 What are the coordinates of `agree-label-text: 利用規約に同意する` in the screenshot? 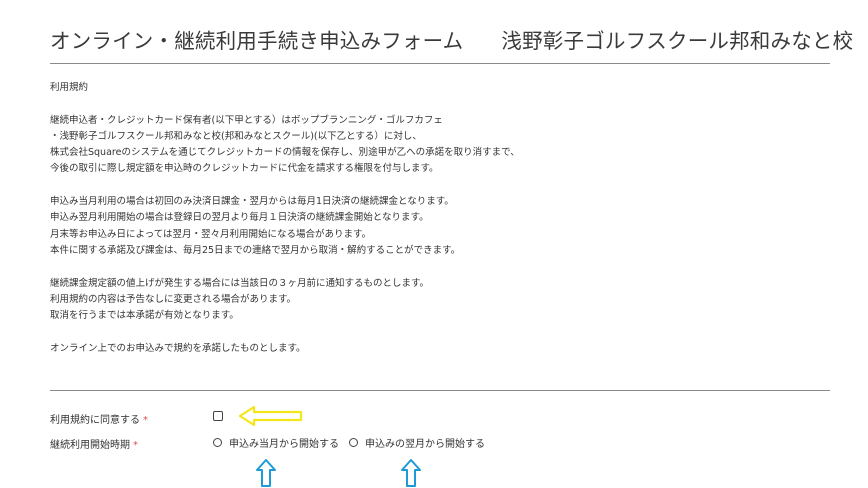 It's located at (95, 420).